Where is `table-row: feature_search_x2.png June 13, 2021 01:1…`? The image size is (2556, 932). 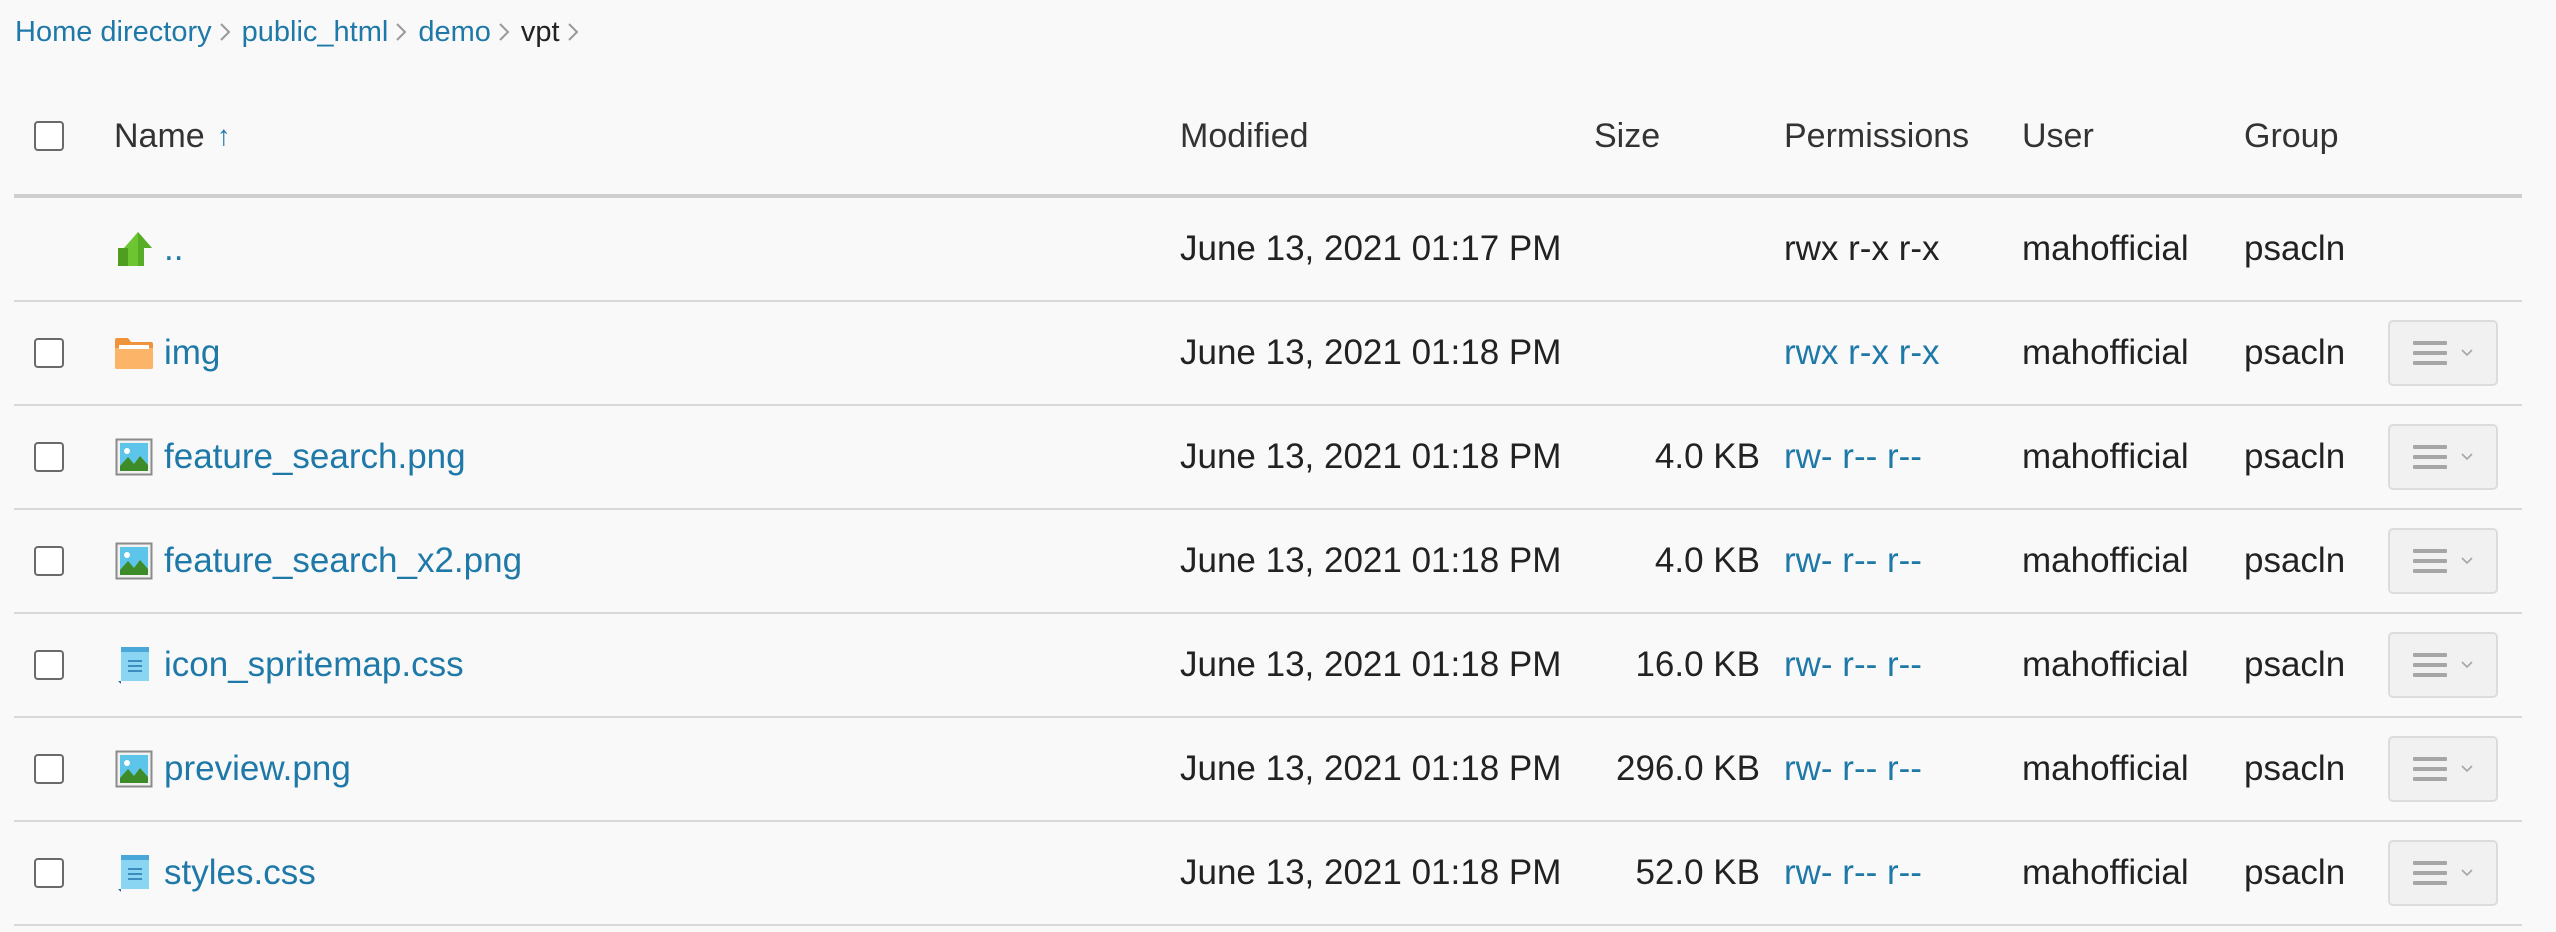 table-row: feature_search_x2.png June 13, 2021 01:1… is located at coordinates (1268, 562).